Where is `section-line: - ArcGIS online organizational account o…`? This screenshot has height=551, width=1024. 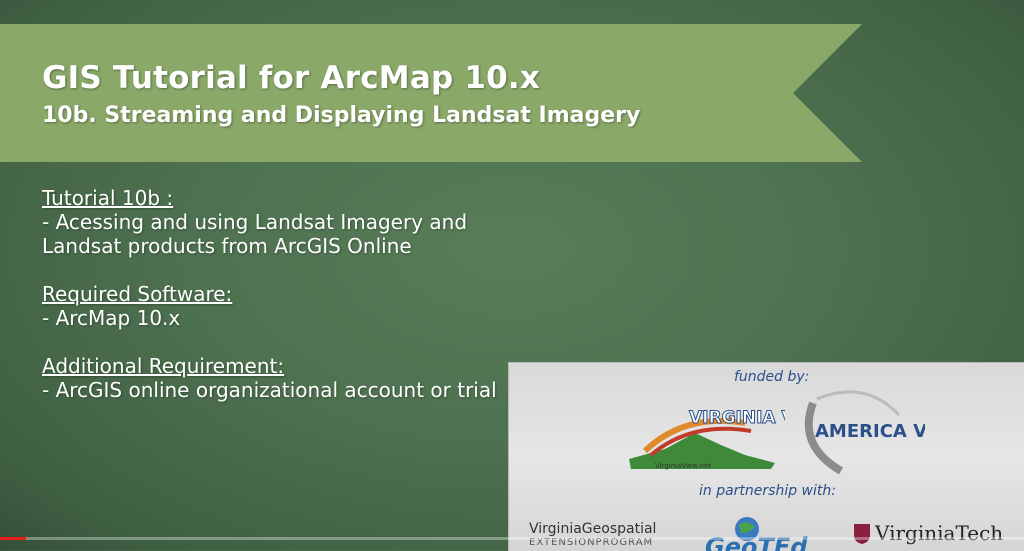
section-line: - ArcGIS online organizational account o… is located at coordinates (269, 390).